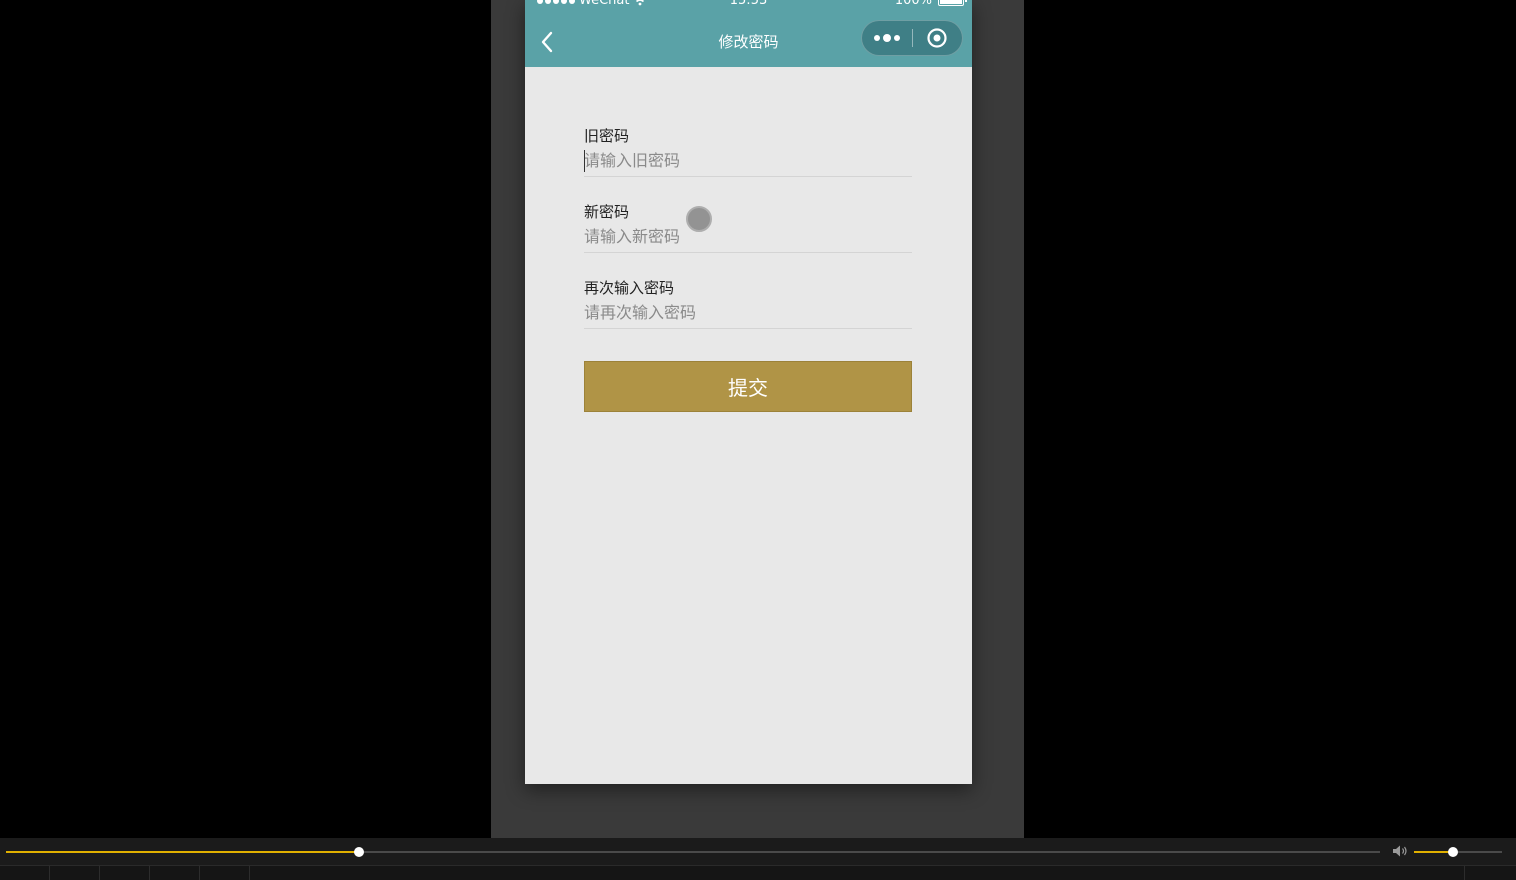 This screenshot has width=1516, height=880. What do you see at coordinates (1400, 851) in the screenshot?
I see `volume-icon` at bounding box center [1400, 851].